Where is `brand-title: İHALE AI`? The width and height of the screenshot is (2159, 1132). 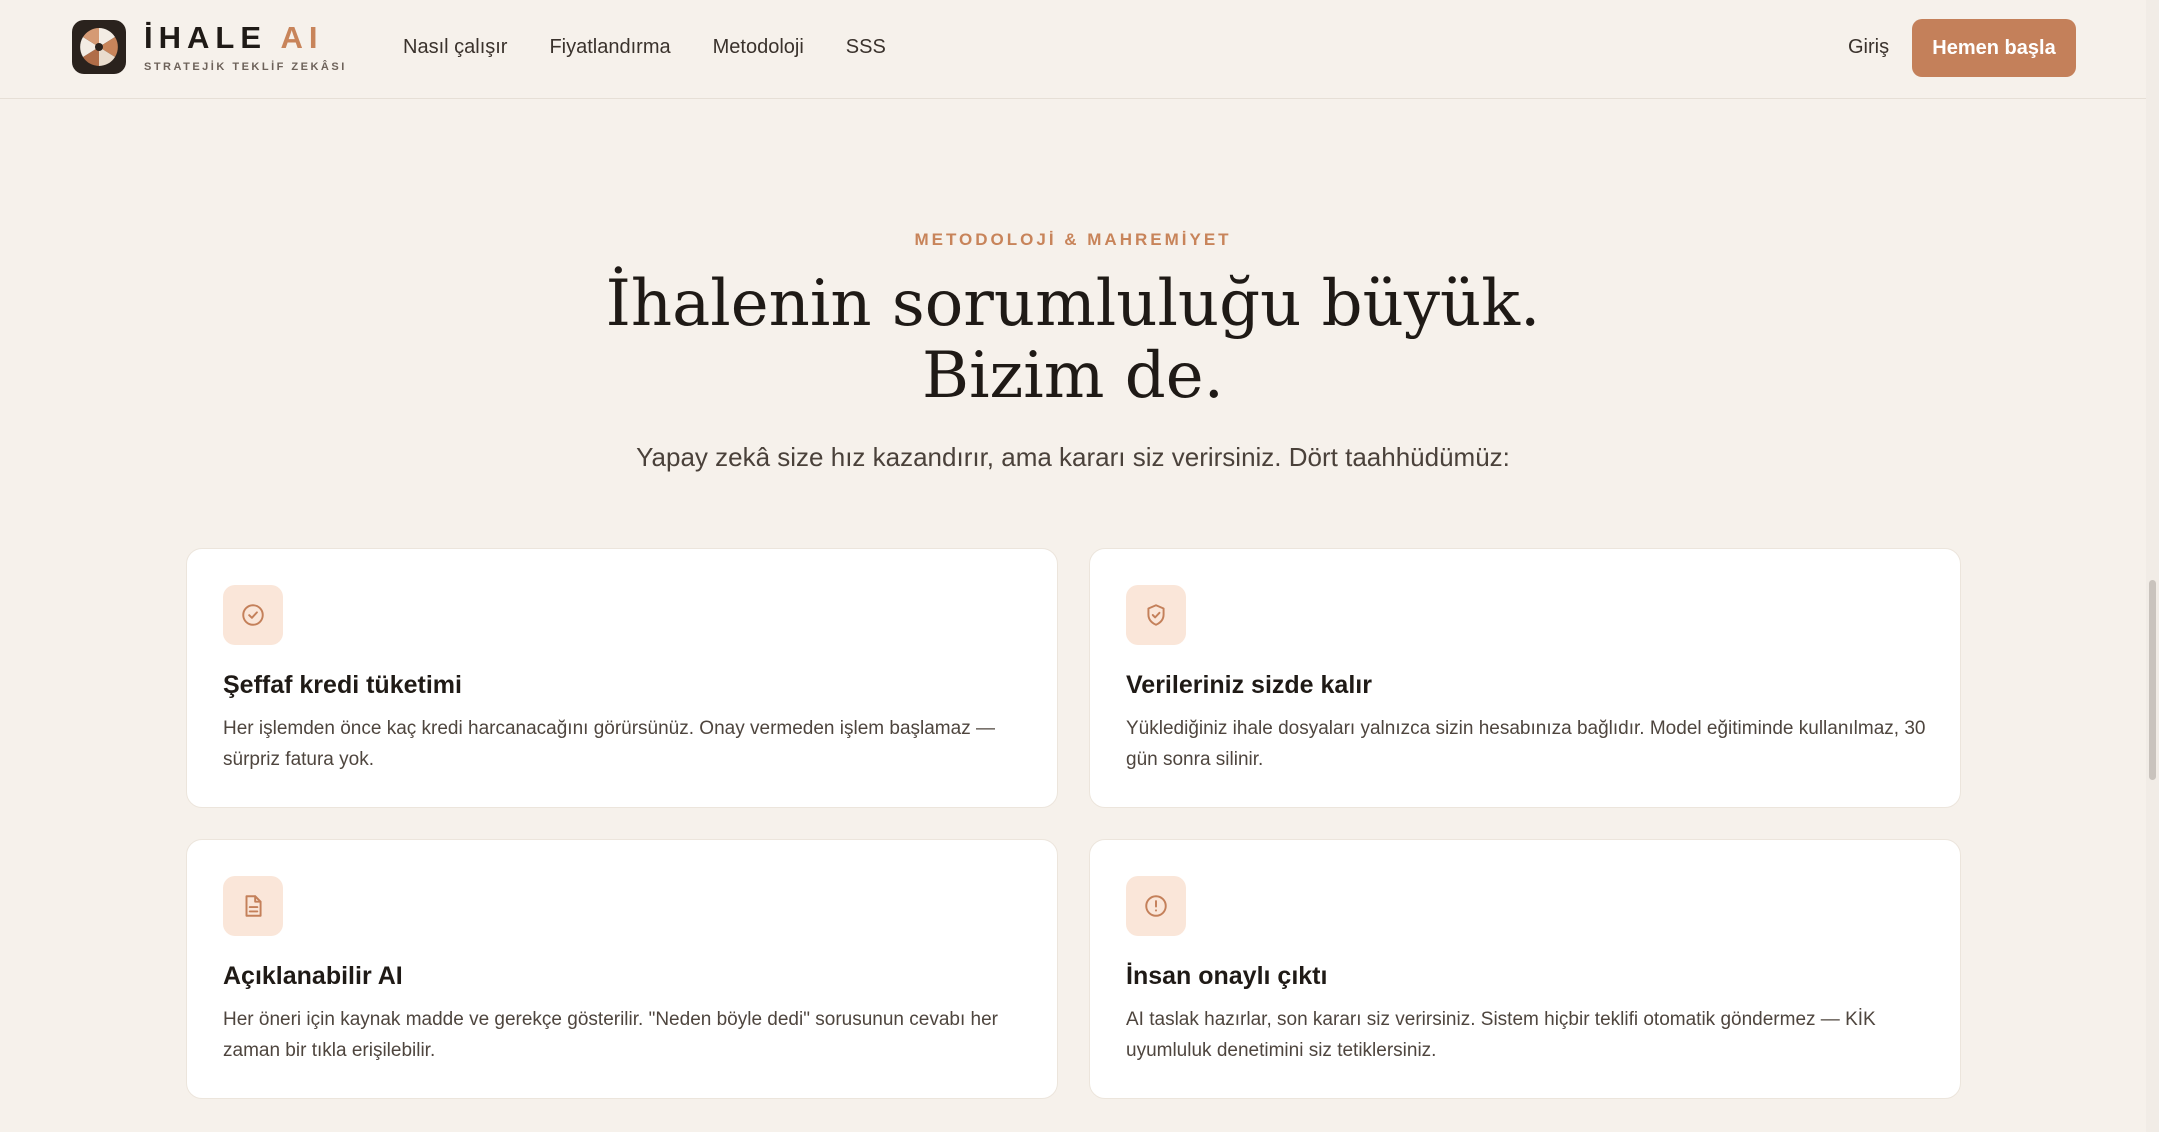
brand-title: İHALE AI is located at coordinates (245, 38).